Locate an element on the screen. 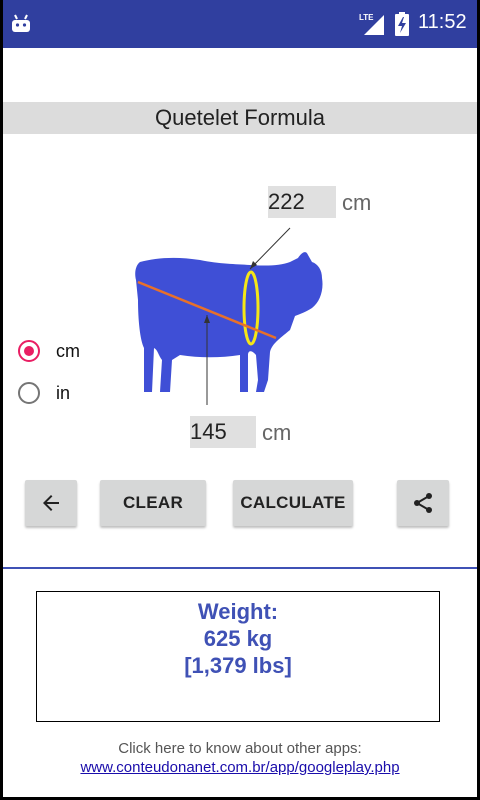 Image resolution: width=480 pixels, height=800 pixels. share-icon is located at coordinates (423, 503).